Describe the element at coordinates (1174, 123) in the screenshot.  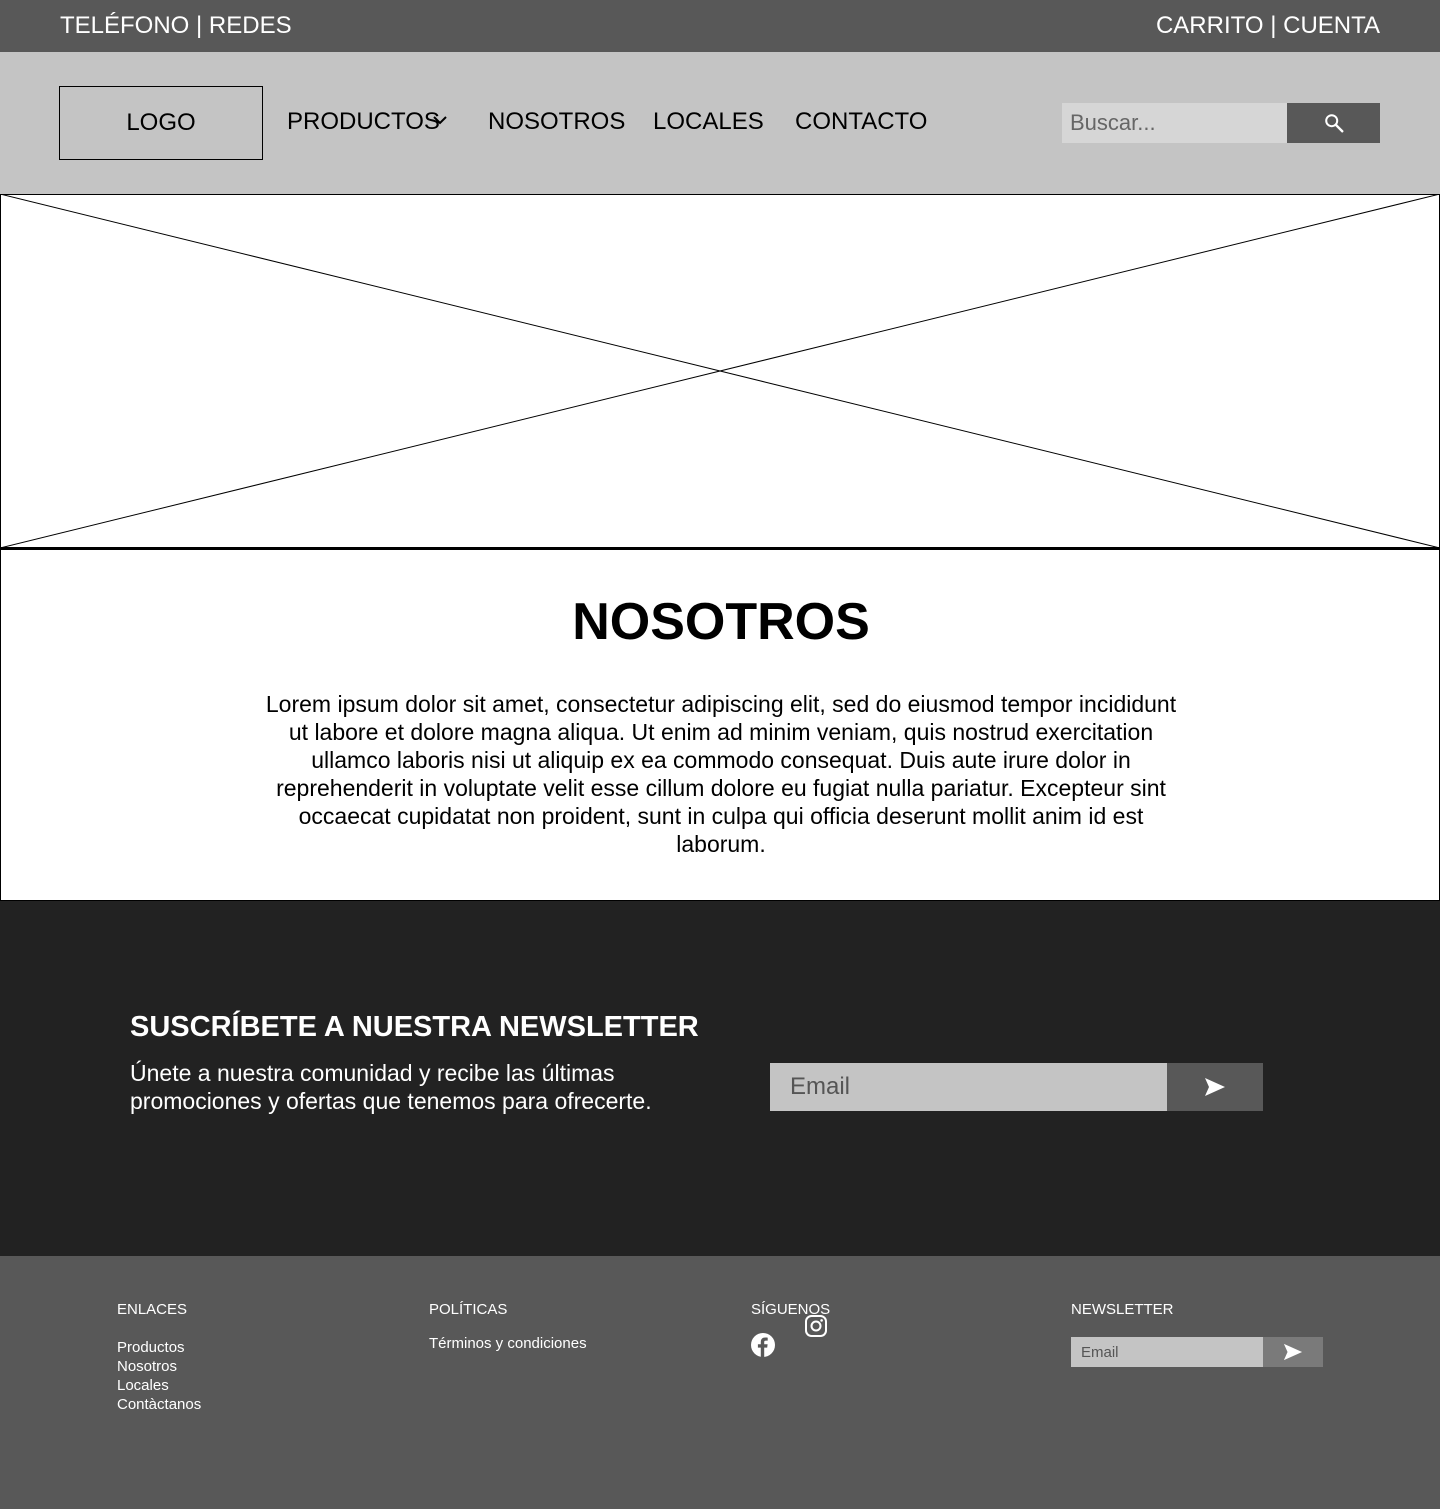
I see `search-input` at that location.